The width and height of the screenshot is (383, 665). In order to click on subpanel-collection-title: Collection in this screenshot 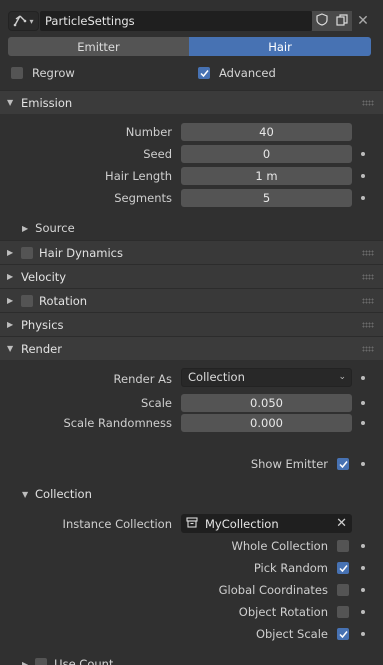, I will do `click(63, 494)`.